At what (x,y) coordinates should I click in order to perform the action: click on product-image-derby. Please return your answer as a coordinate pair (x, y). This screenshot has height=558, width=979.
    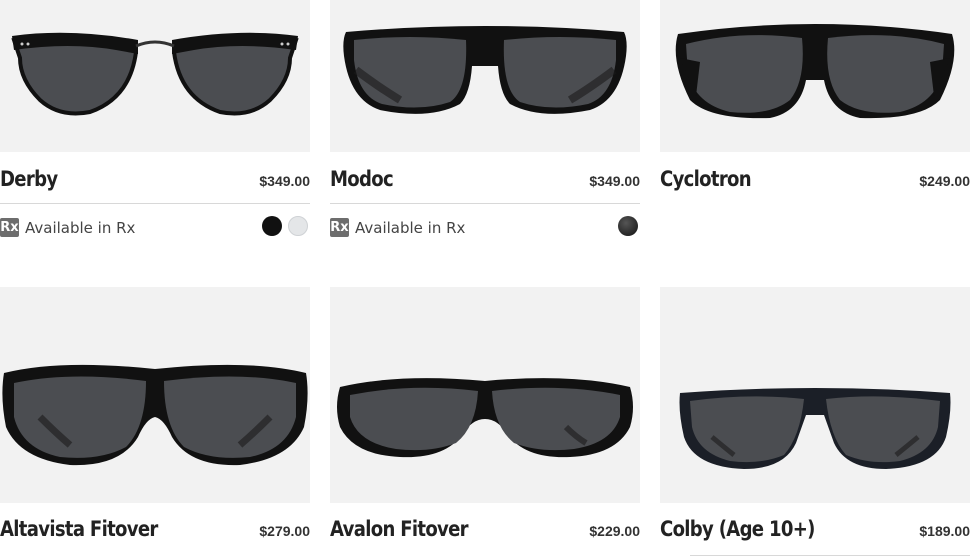
    Looking at the image, I should click on (155, 76).